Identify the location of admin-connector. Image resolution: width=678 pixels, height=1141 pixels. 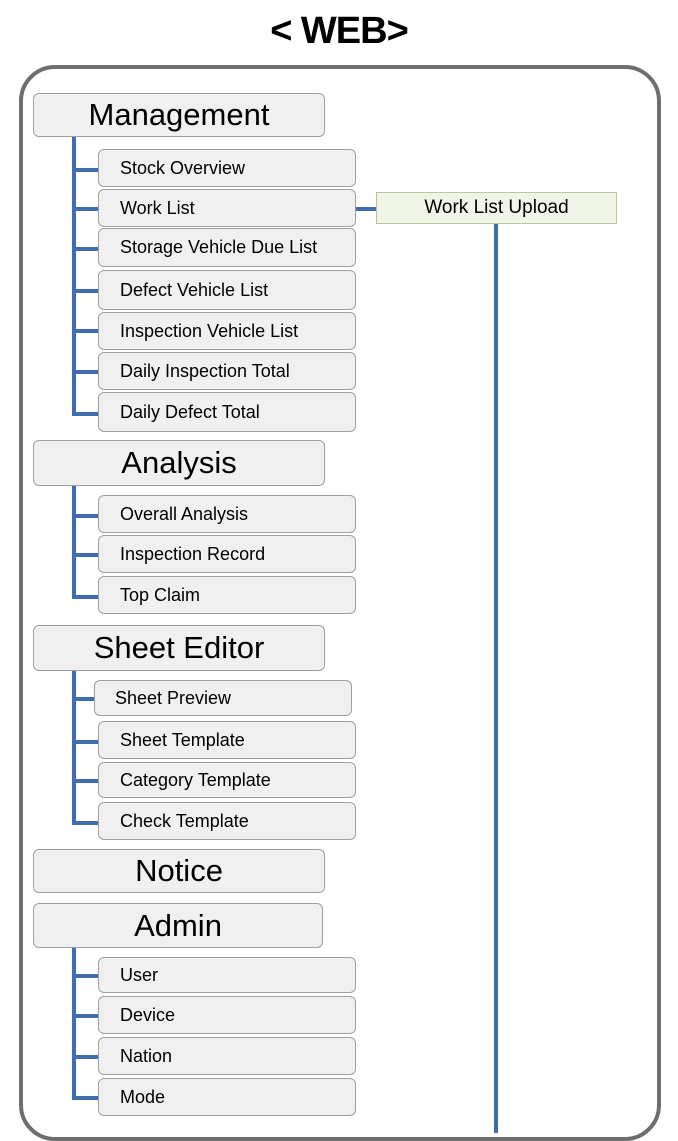
(74, 1023).